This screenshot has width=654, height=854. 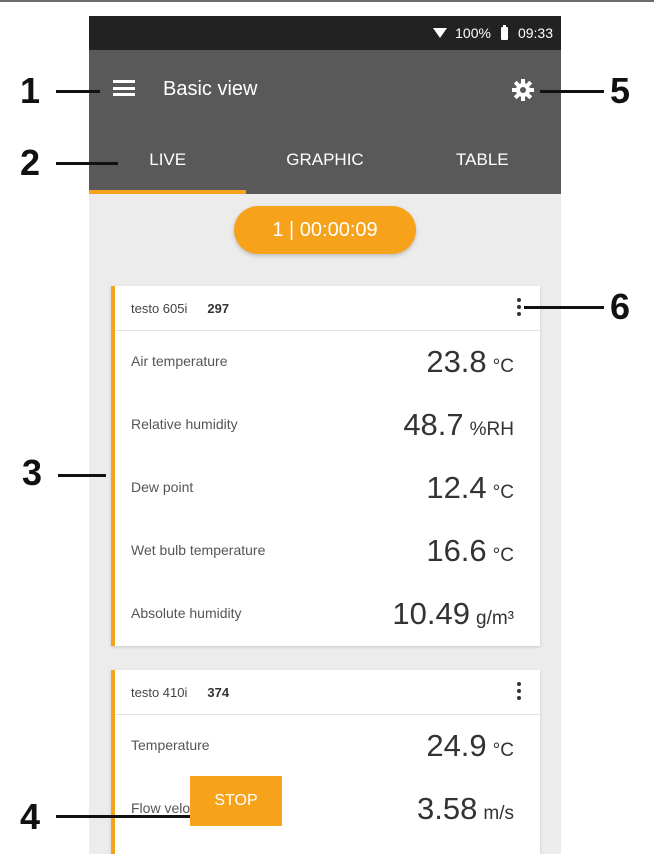 What do you see at coordinates (184, 424) in the screenshot?
I see `reading-label: Relative humidity` at bounding box center [184, 424].